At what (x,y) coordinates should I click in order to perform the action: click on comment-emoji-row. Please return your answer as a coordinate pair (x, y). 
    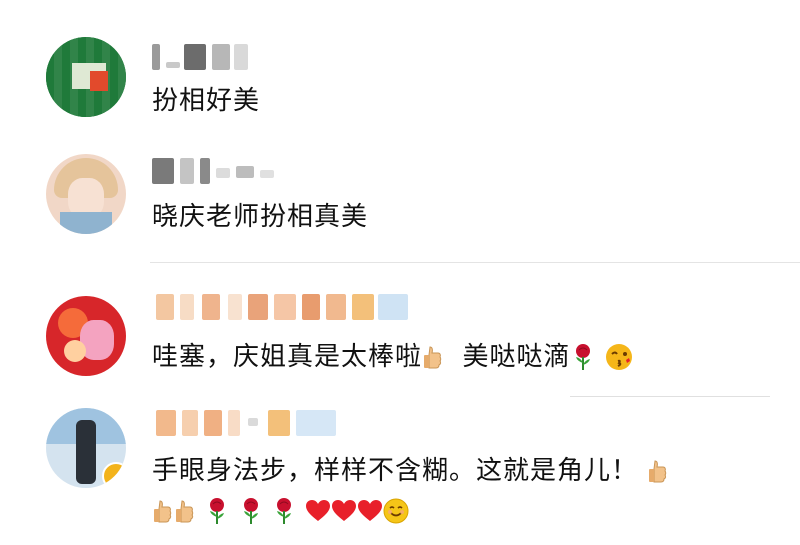
    Looking at the image, I should click on (280, 511).